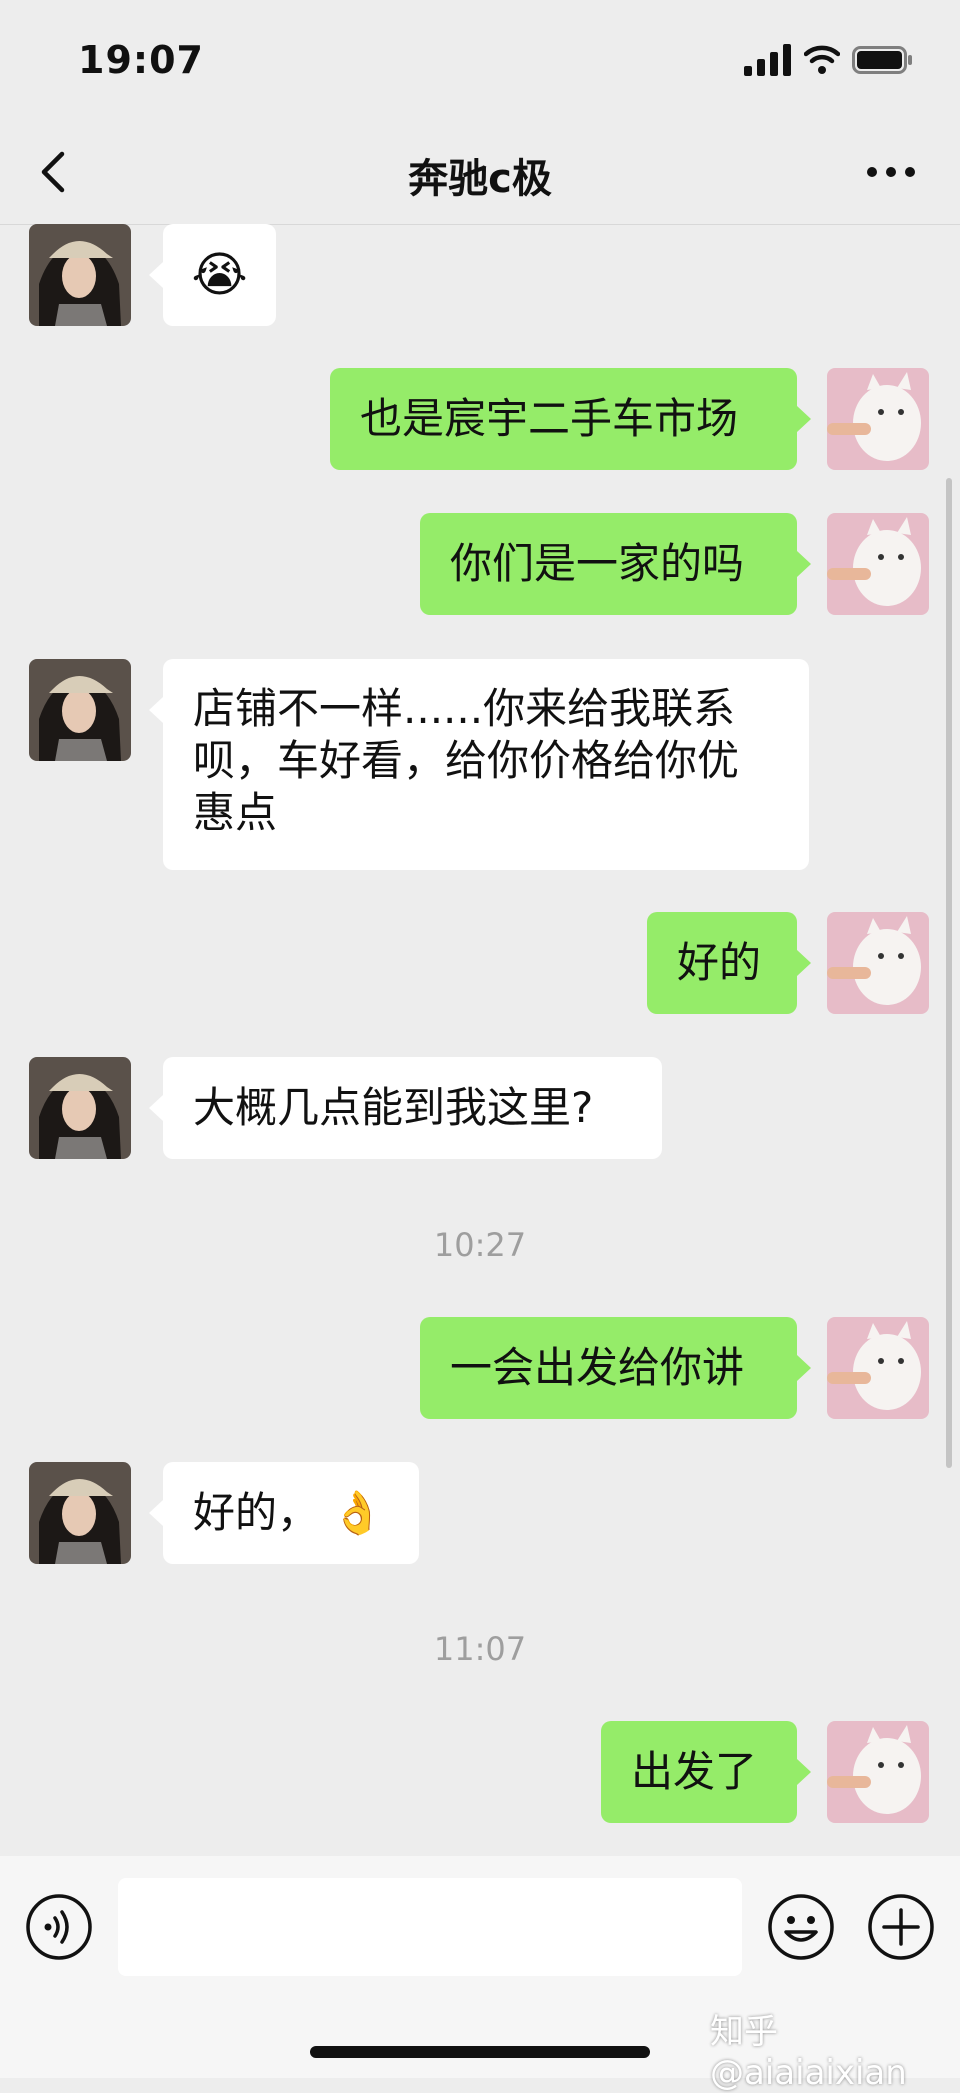 This screenshot has height=2093, width=960. What do you see at coordinates (480, 1649) in the screenshot?
I see `timestamp: 11:07` at bounding box center [480, 1649].